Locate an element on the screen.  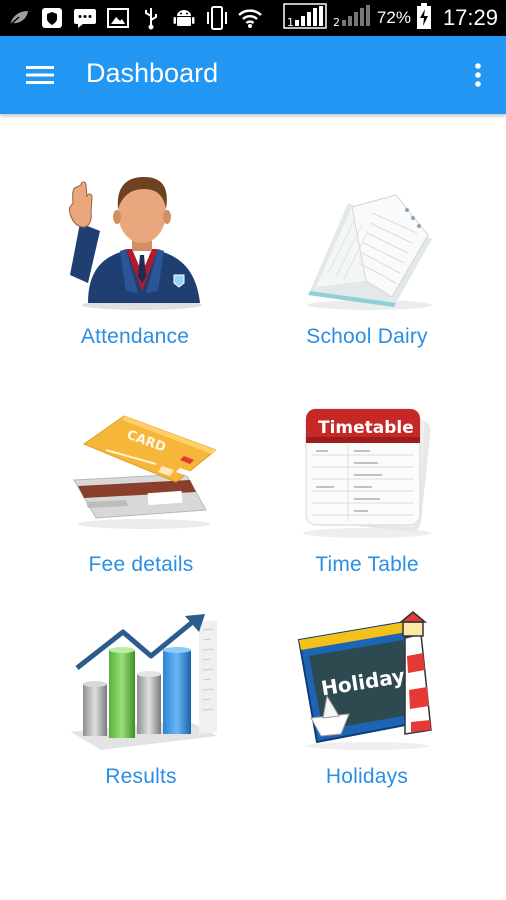
battery-percent: 72% is located at coordinates (393, 17).